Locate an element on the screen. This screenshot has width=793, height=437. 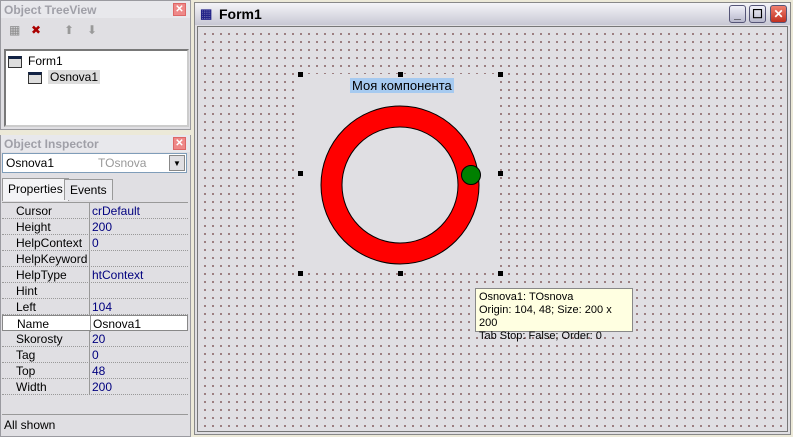
property-row-height: Height 200 is located at coordinates (95, 227).